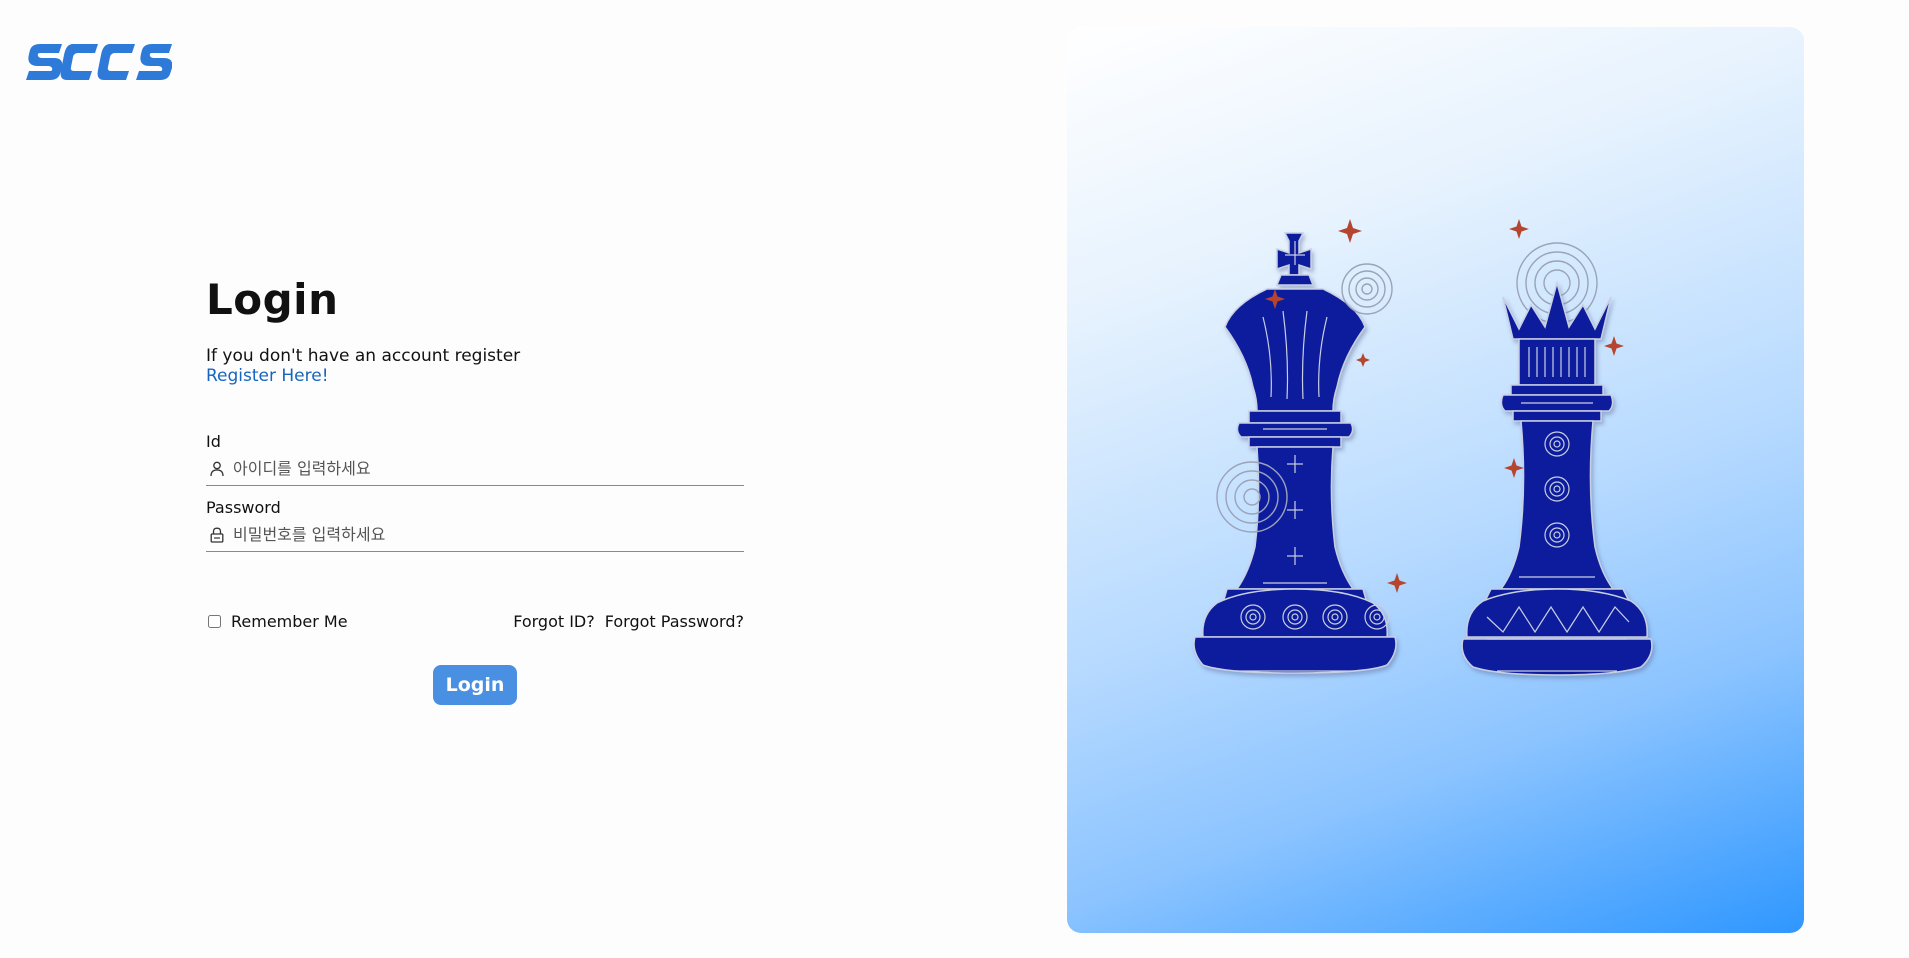 This screenshot has height=958, width=1909. I want to click on register-prompt: If you don't have an account register, so click(363, 356).